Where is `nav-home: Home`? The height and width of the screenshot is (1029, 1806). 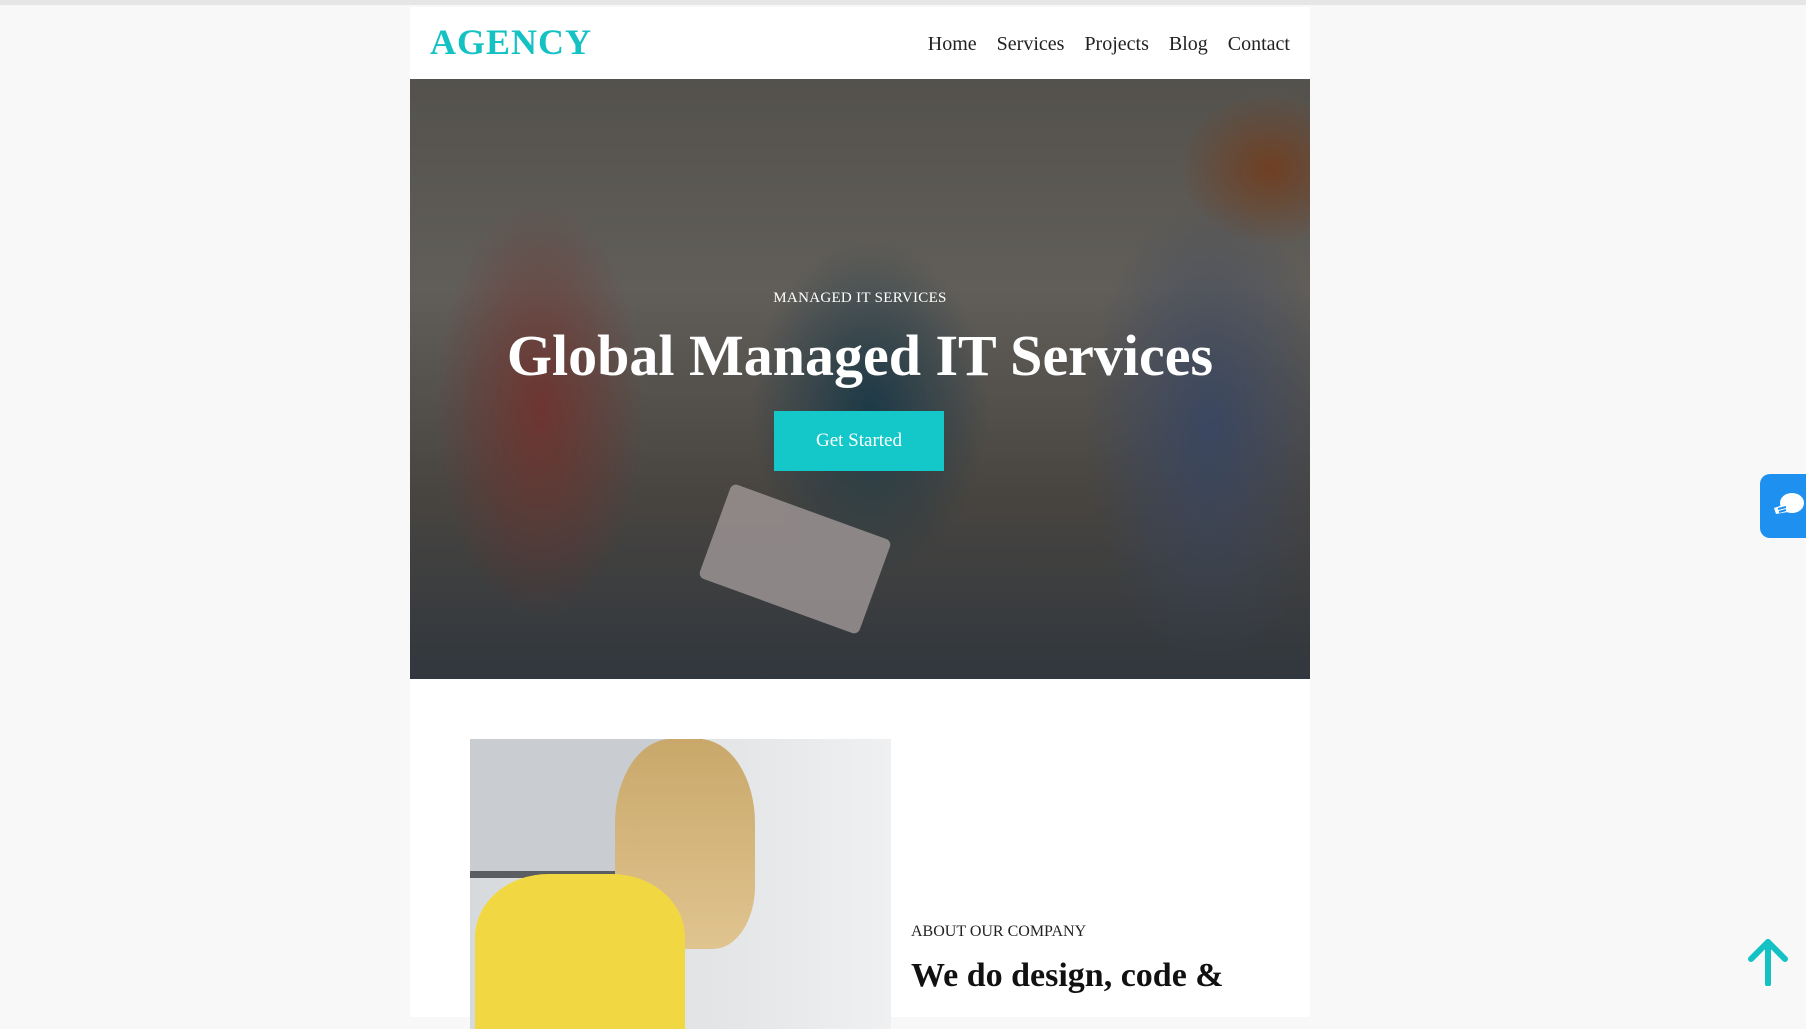 nav-home: Home is located at coordinates (952, 44).